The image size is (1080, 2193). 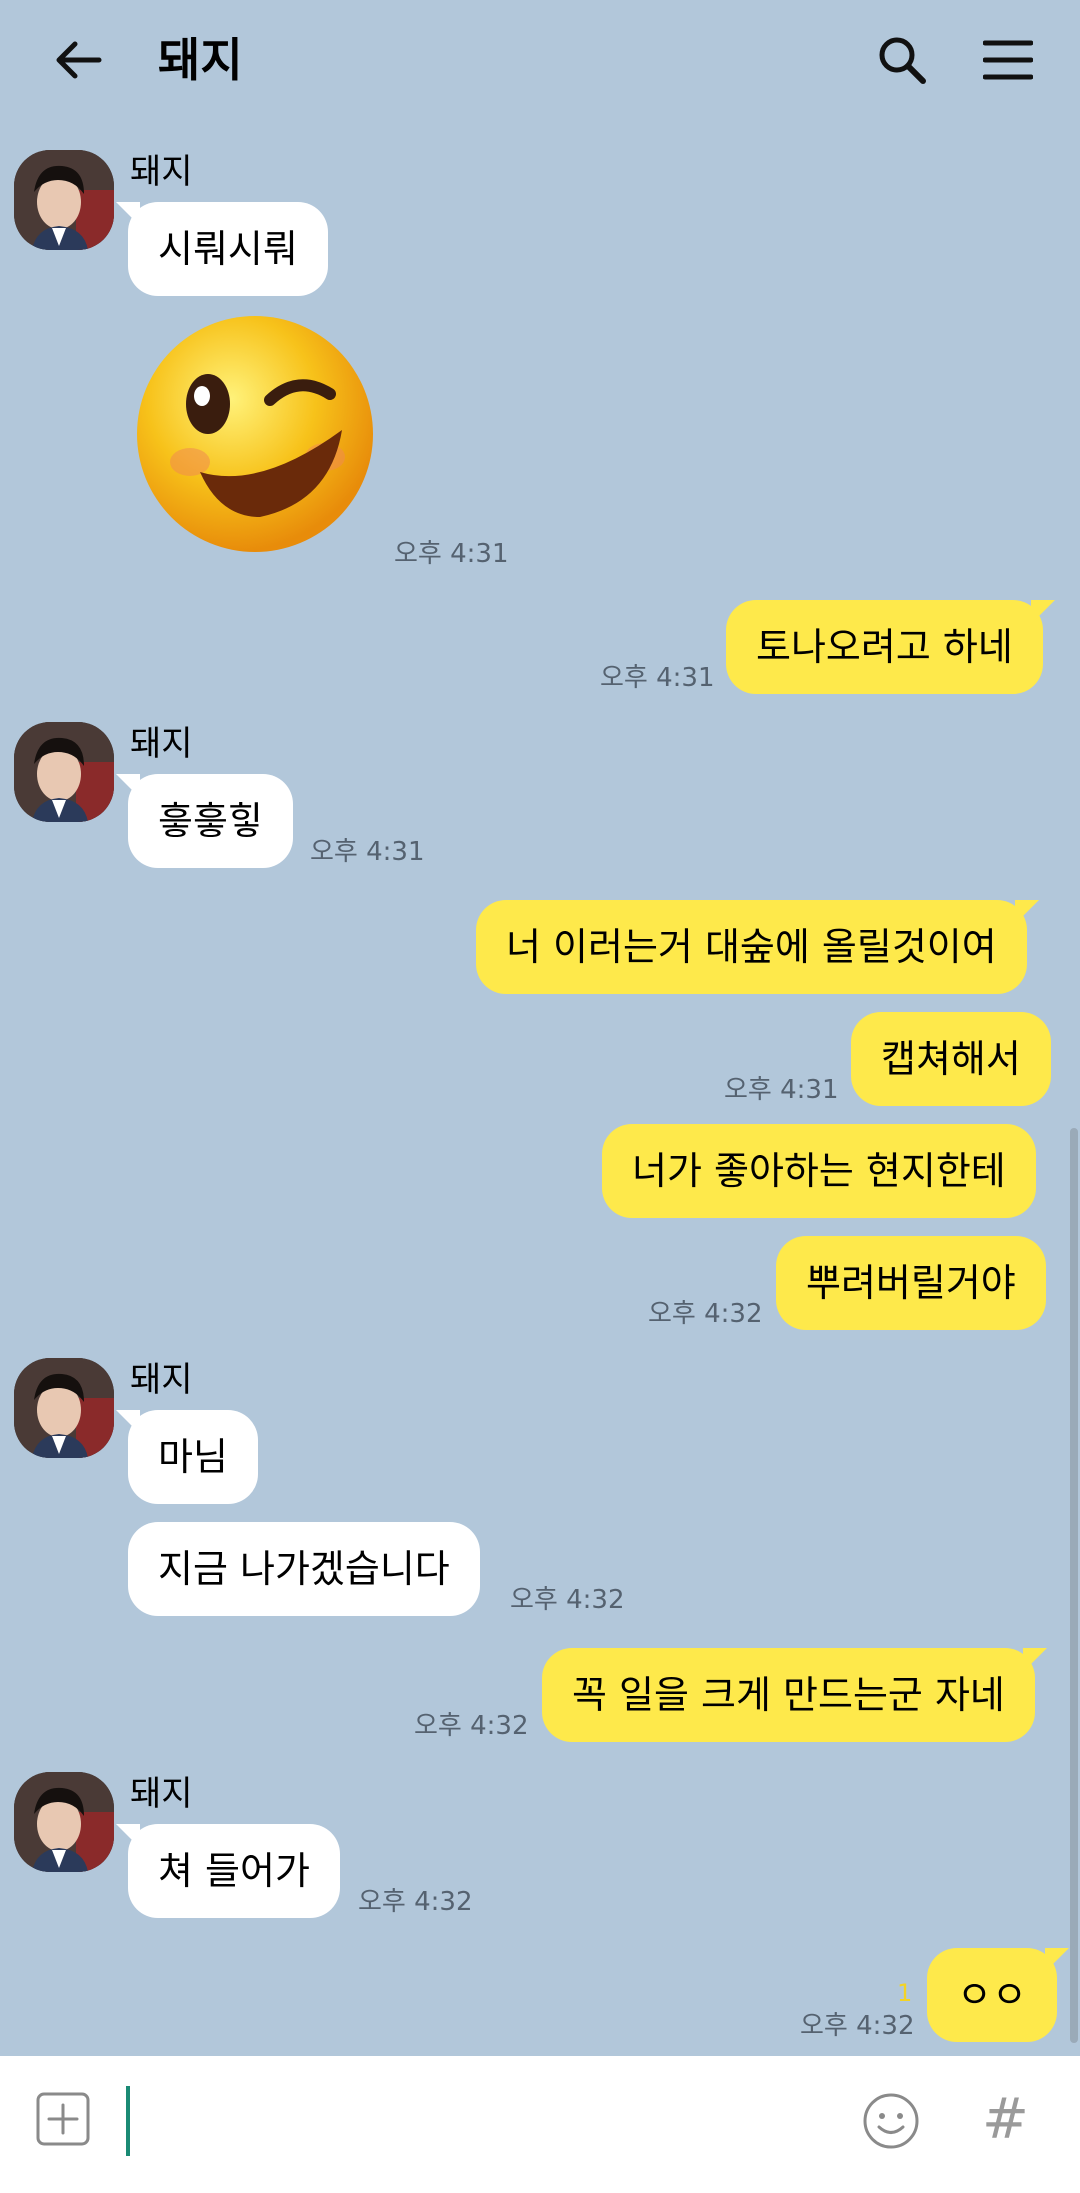 I want to click on menu-icon, so click(x=1008, y=60).